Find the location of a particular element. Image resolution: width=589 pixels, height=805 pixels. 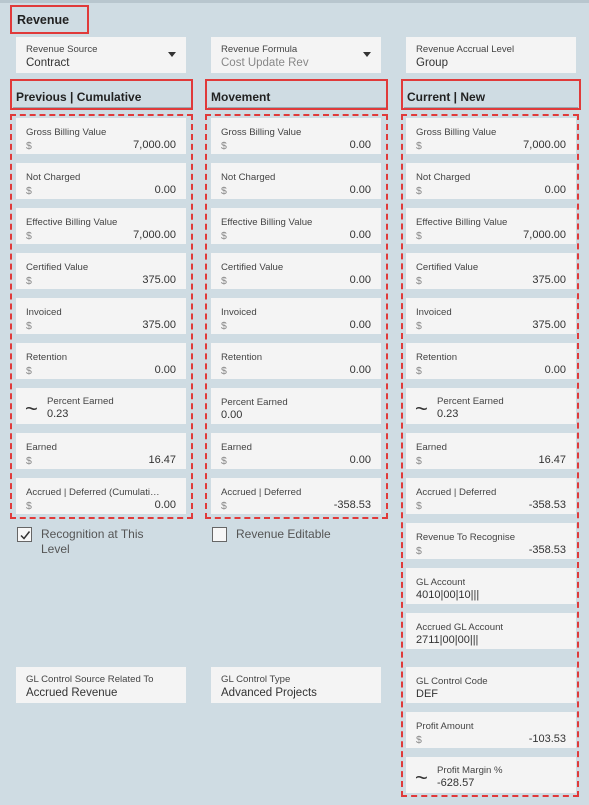

revenue-source-label: Revenue Source is located at coordinates (62, 49).